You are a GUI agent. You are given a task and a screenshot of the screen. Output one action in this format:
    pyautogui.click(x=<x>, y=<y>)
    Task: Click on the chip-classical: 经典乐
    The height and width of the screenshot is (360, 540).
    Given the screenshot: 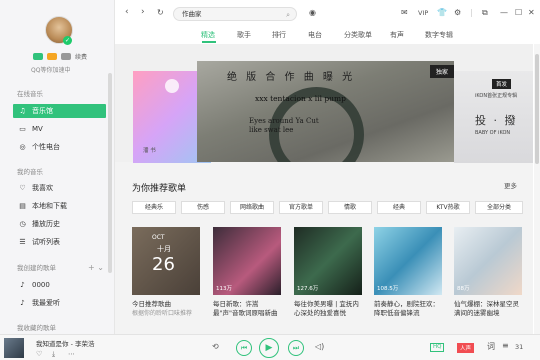 What is the action you would take?
    pyautogui.click(x=154, y=207)
    